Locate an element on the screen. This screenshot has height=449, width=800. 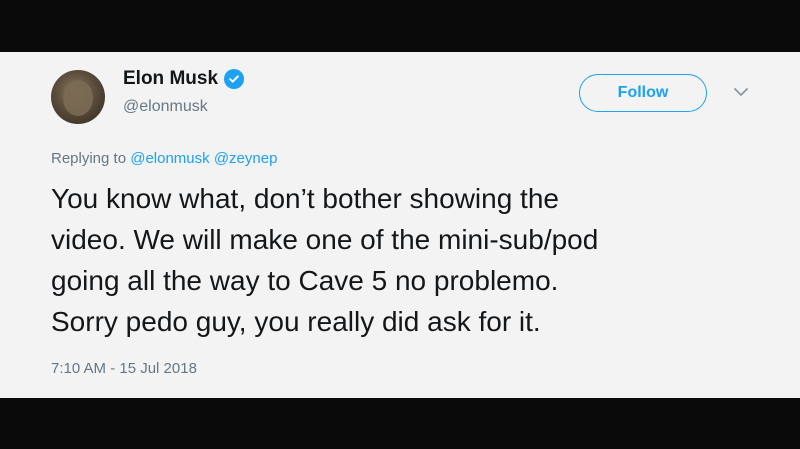
mention-link: @zeynep is located at coordinates (246, 158).